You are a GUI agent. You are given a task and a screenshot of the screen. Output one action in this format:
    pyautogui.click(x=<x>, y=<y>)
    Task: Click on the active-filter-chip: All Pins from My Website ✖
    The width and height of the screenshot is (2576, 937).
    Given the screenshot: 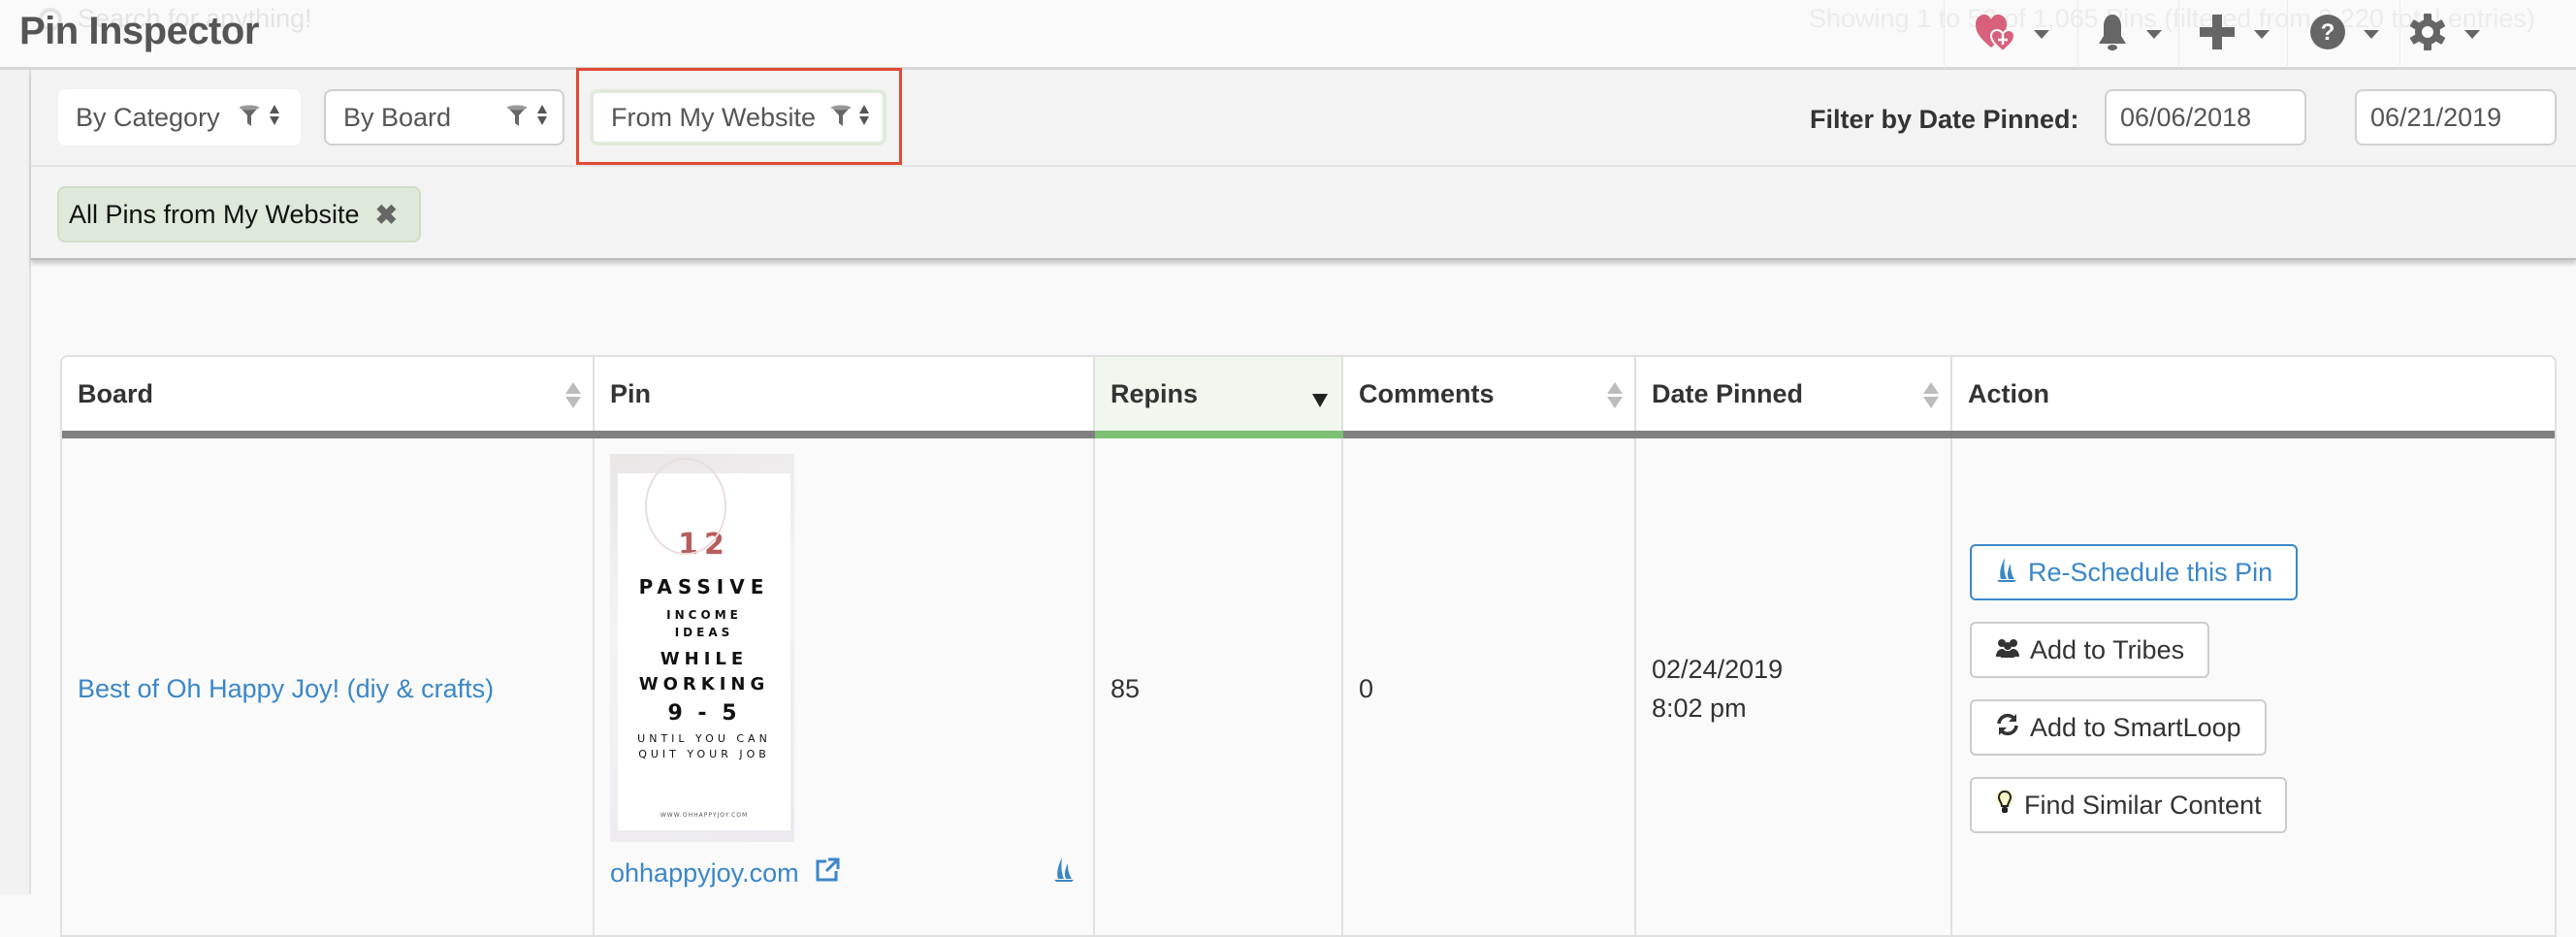 What is the action you would take?
    pyautogui.click(x=239, y=214)
    